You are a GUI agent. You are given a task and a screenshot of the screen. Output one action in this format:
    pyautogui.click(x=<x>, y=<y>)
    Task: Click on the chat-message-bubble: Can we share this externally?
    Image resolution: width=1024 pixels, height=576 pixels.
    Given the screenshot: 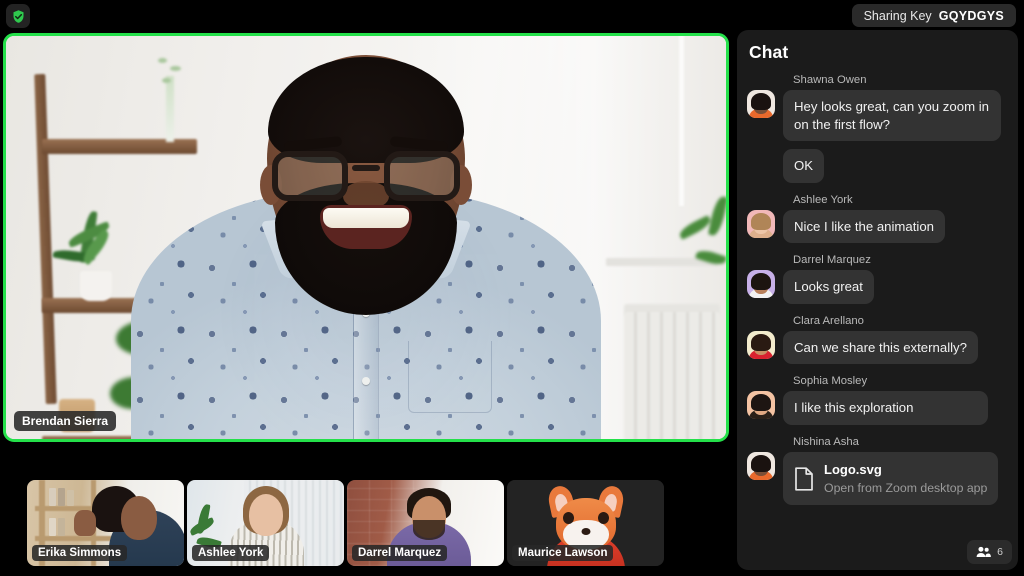 What is the action you would take?
    pyautogui.click(x=880, y=347)
    